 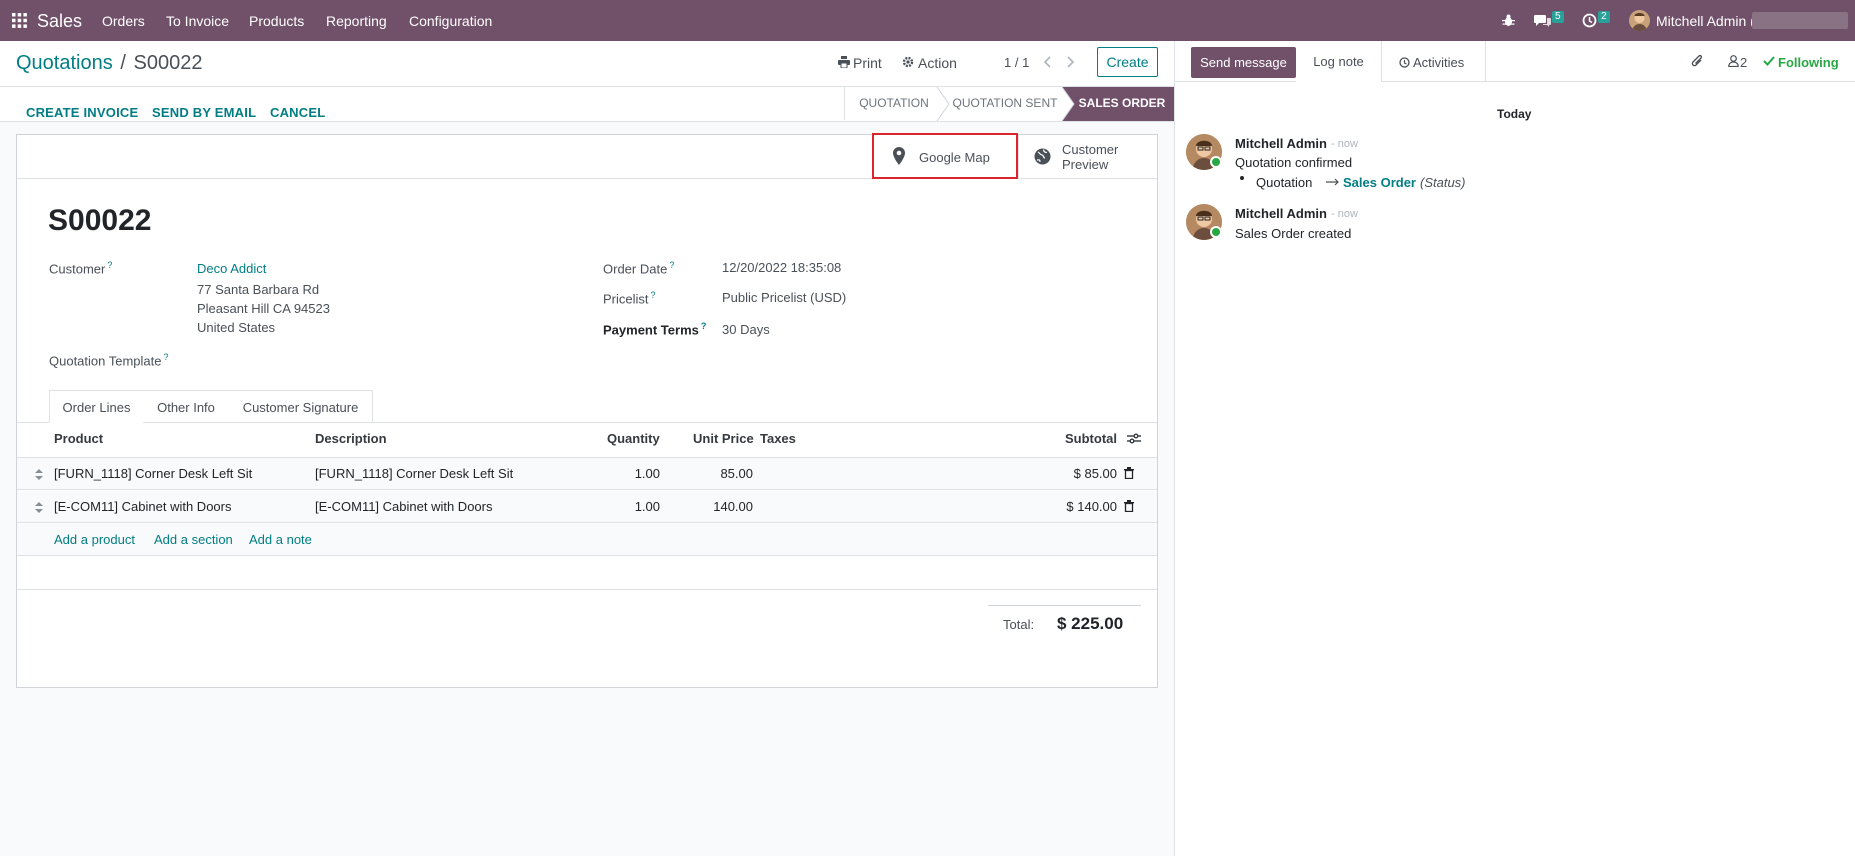 I want to click on send-by-email-button: SEND BY EMAIL, so click(x=204, y=112).